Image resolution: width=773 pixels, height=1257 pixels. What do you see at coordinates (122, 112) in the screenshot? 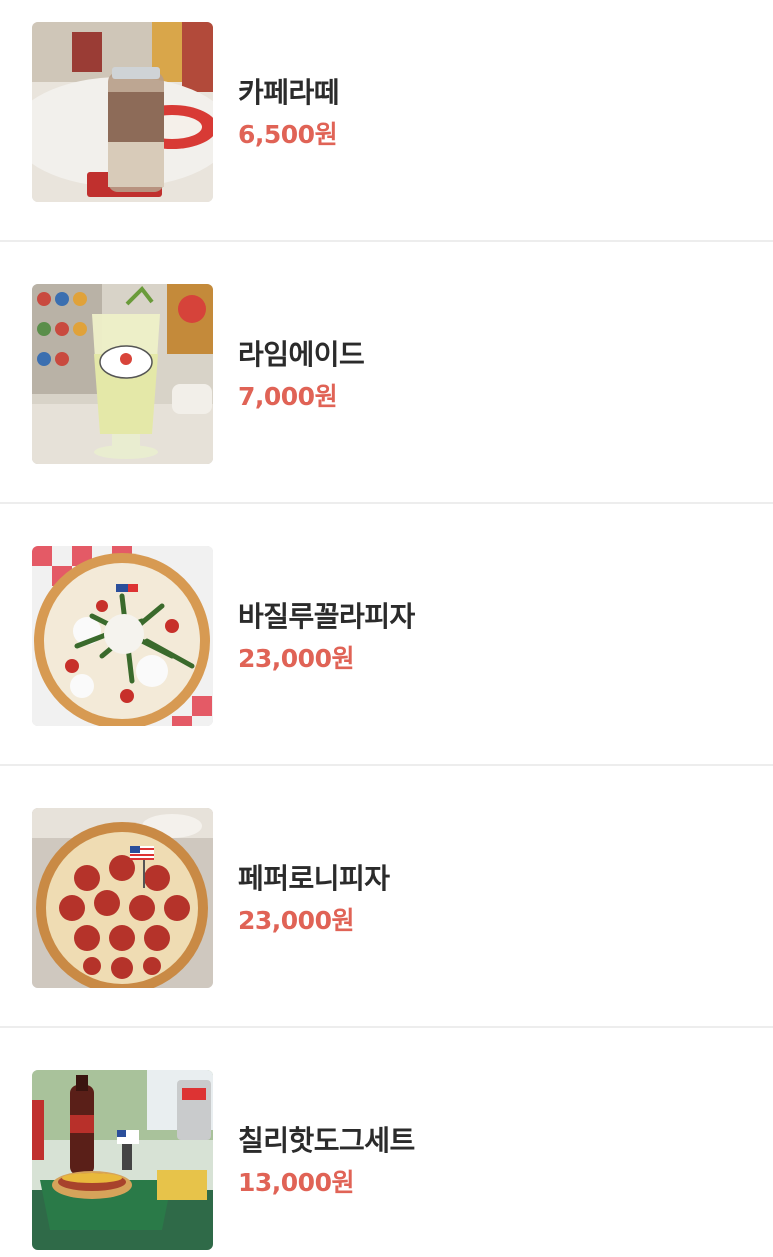
I see `cafe-latte-photo` at bounding box center [122, 112].